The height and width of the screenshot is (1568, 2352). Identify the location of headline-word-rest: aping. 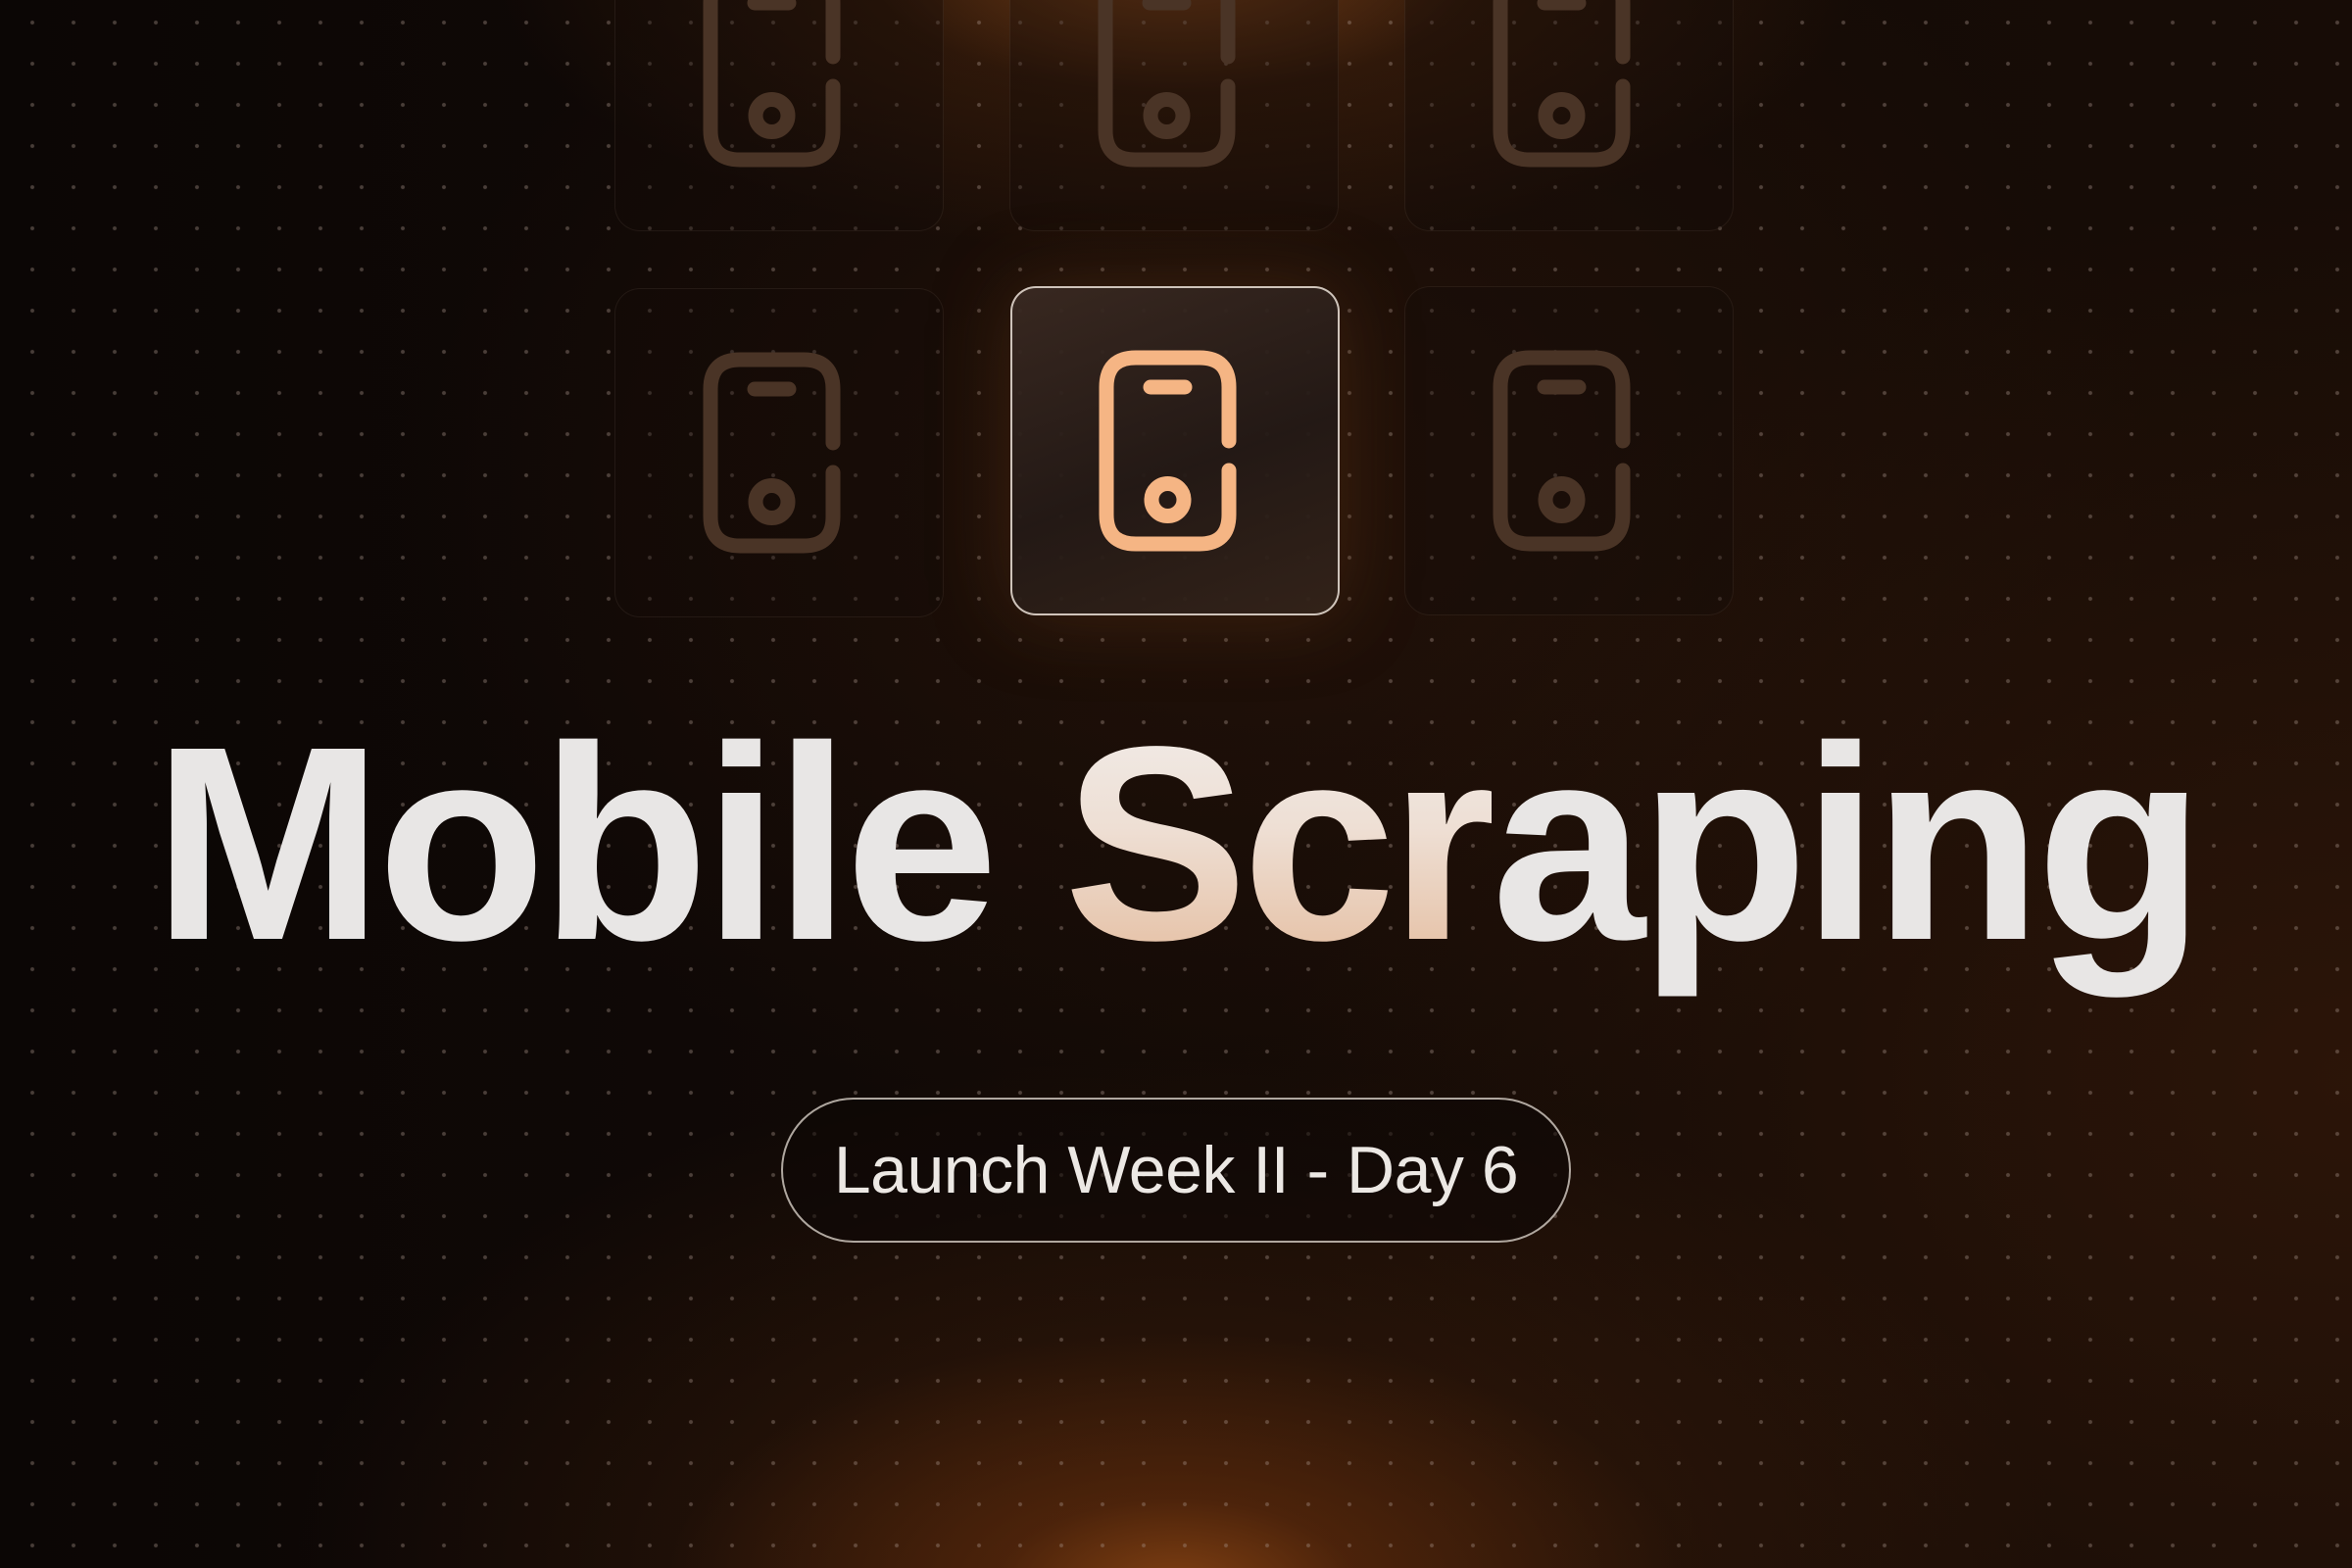
(1848, 843).